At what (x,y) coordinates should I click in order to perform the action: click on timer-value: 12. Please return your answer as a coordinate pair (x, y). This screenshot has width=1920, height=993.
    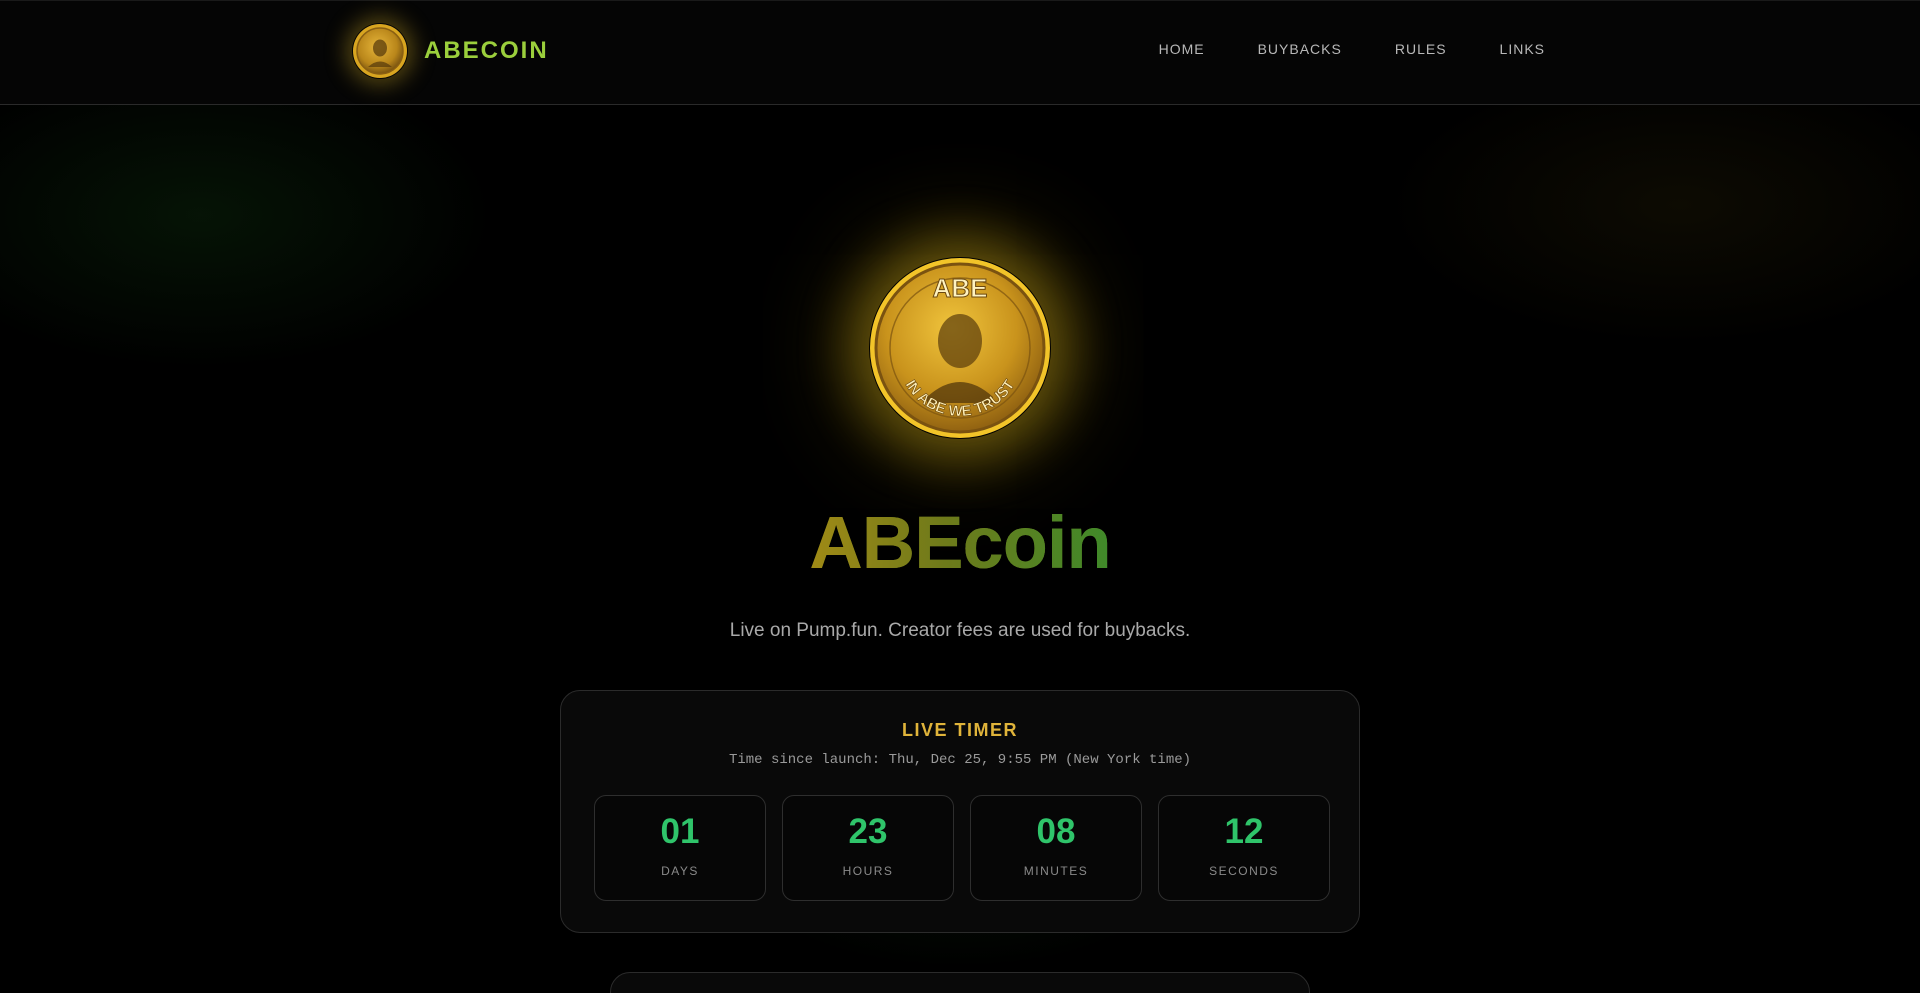
    Looking at the image, I should click on (1244, 831).